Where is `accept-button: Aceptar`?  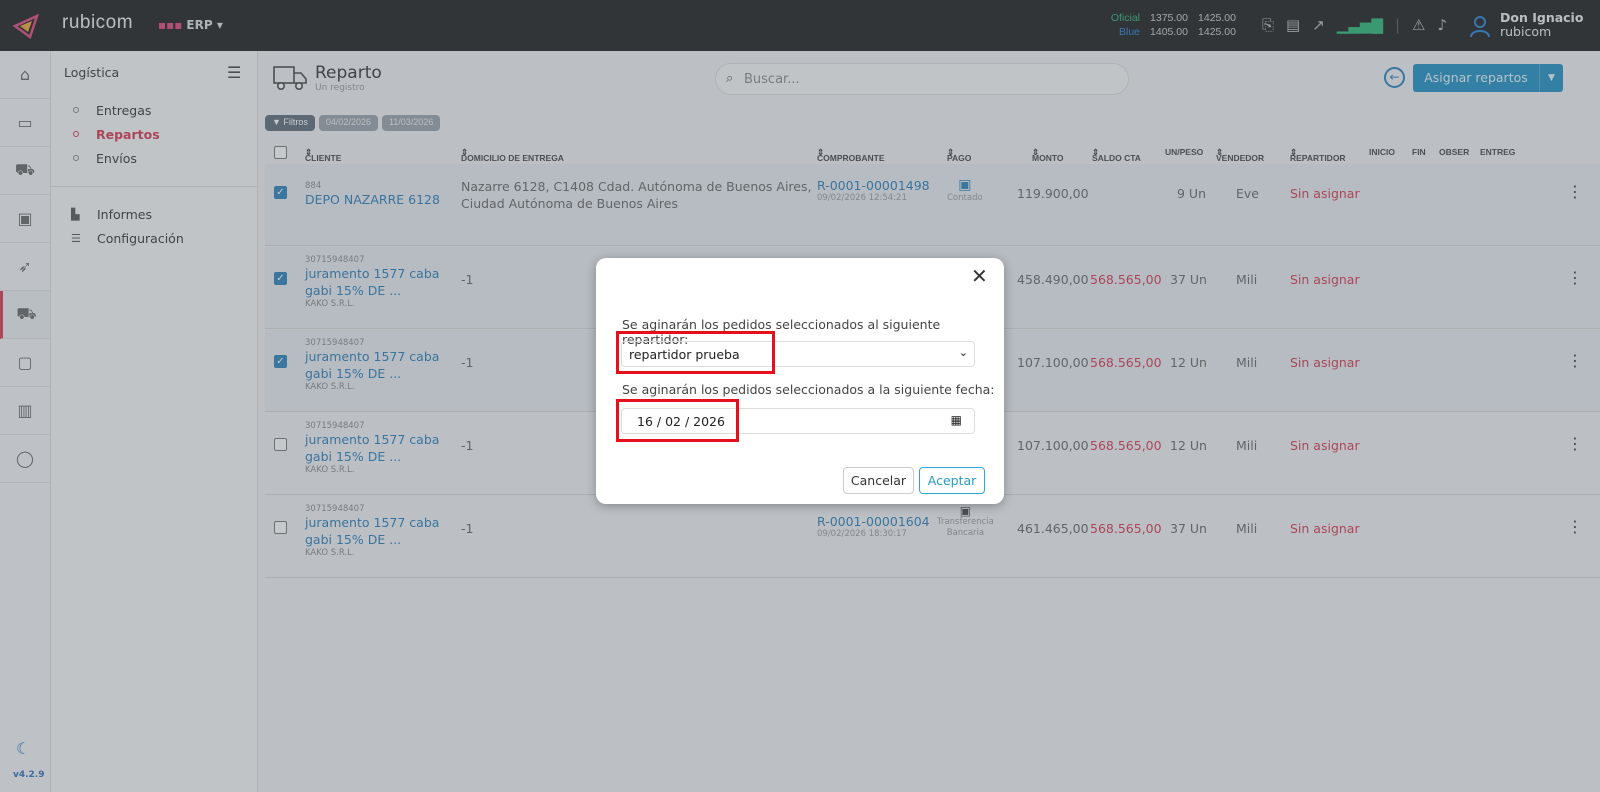
accept-button: Aceptar is located at coordinates (952, 480).